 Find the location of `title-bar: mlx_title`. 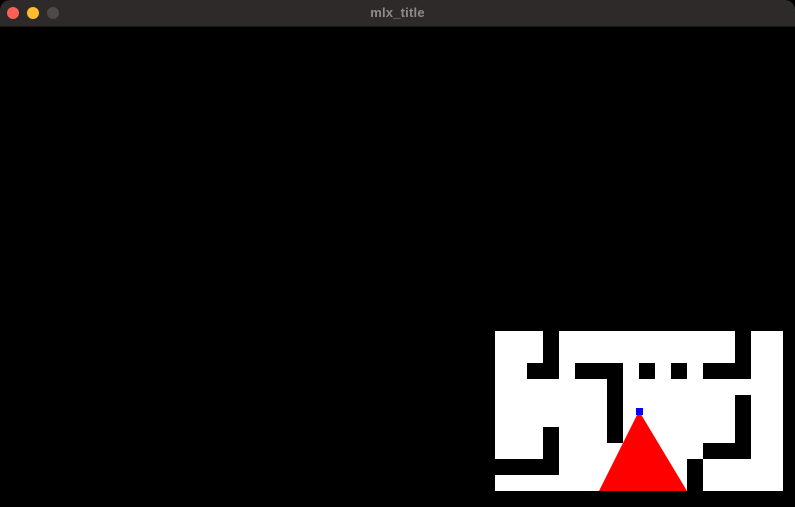

title-bar: mlx_title is located at coordinates (397, 13).